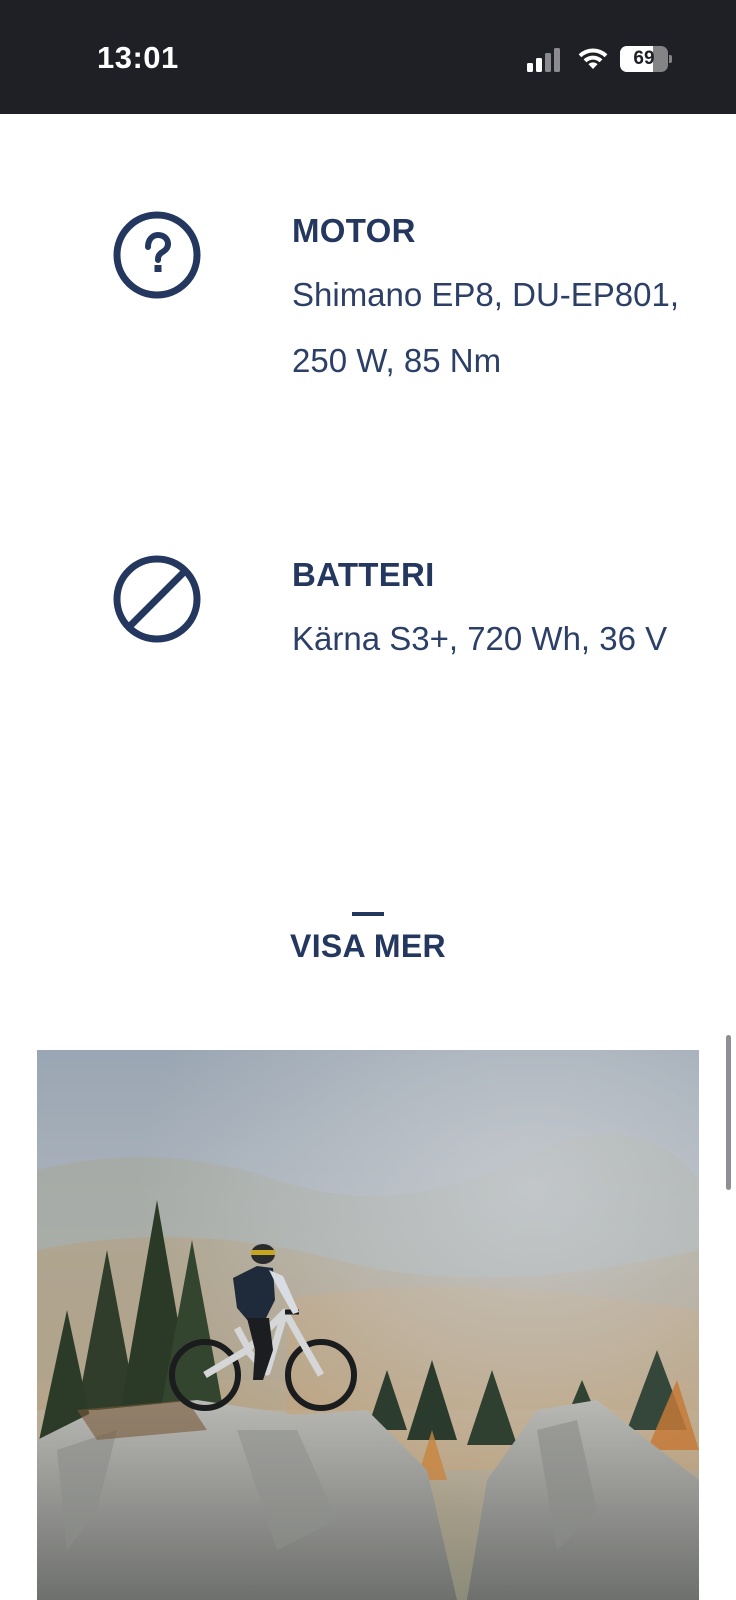 The width and height of the screenshot is (736, 1600). Describe the element at coordinates (354, 230) in the screenshot. I see `spec-title: MOTOR` at that location.